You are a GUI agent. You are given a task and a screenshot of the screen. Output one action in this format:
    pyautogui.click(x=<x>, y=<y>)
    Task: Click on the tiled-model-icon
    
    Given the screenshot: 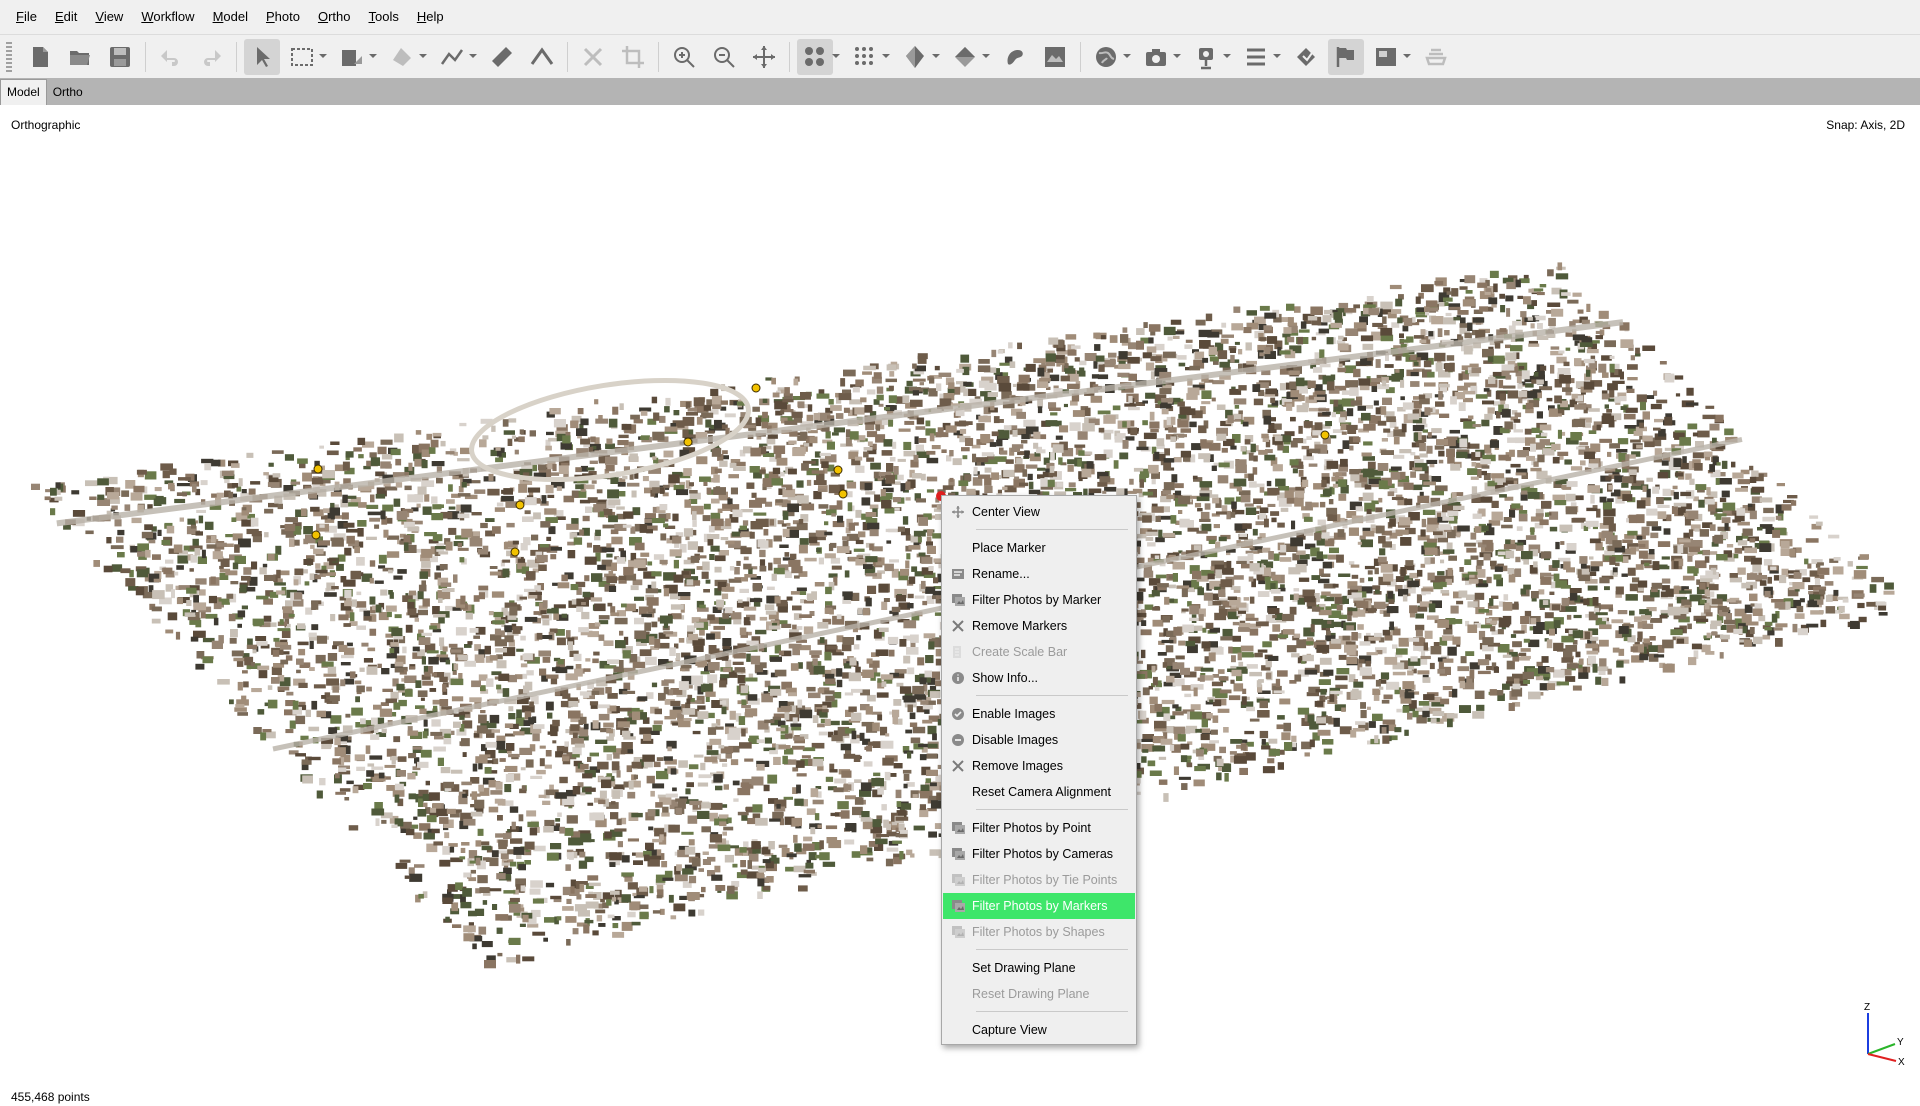 What is the action you would take?
    pyautogui.click(x=965, y=57)
    